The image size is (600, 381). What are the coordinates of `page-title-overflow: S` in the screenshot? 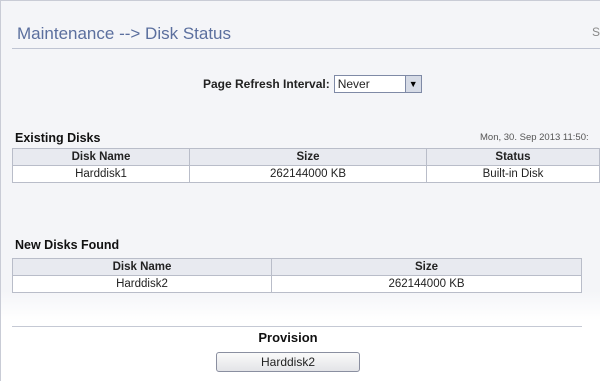 It's located at (596, 32).